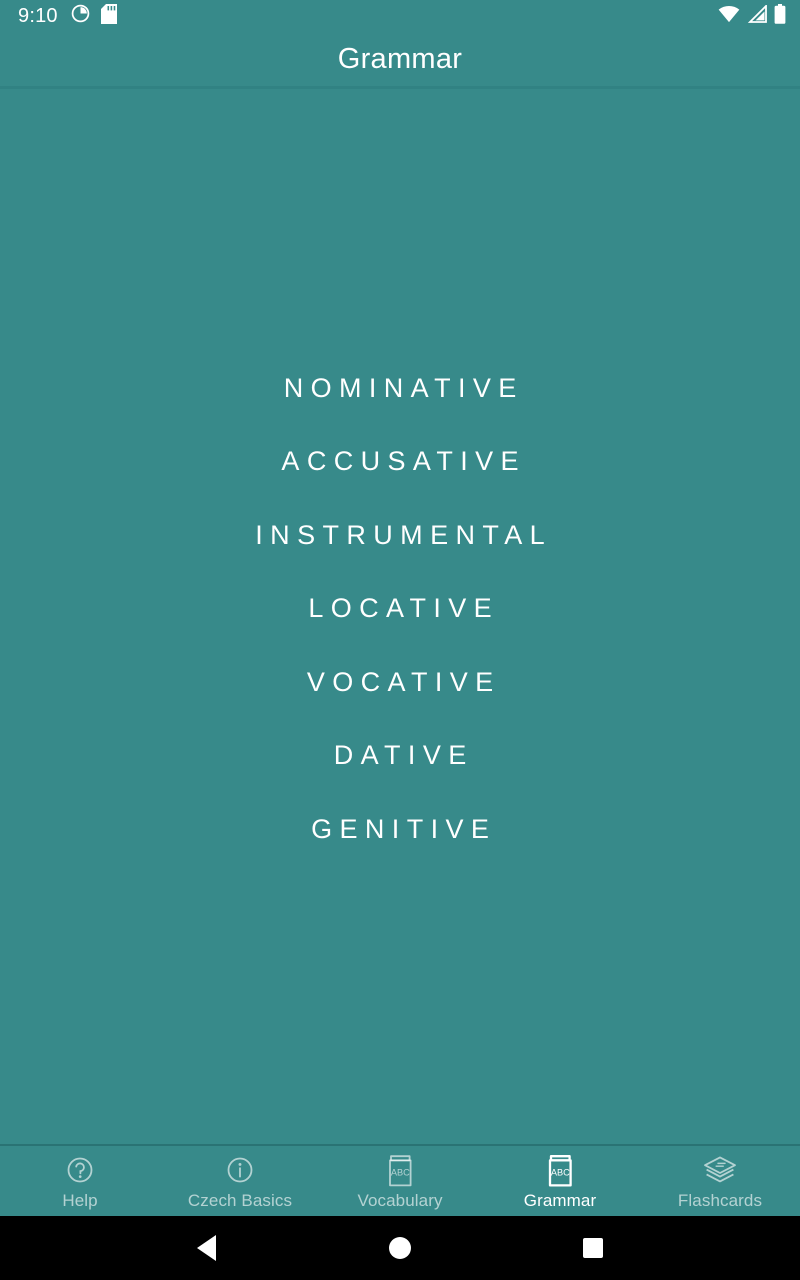 This screenshot has width=800, height=1280. Describe the element at coordinates (80, 1200) in the screenshot. I see `nav-item-label: Help` at that location.